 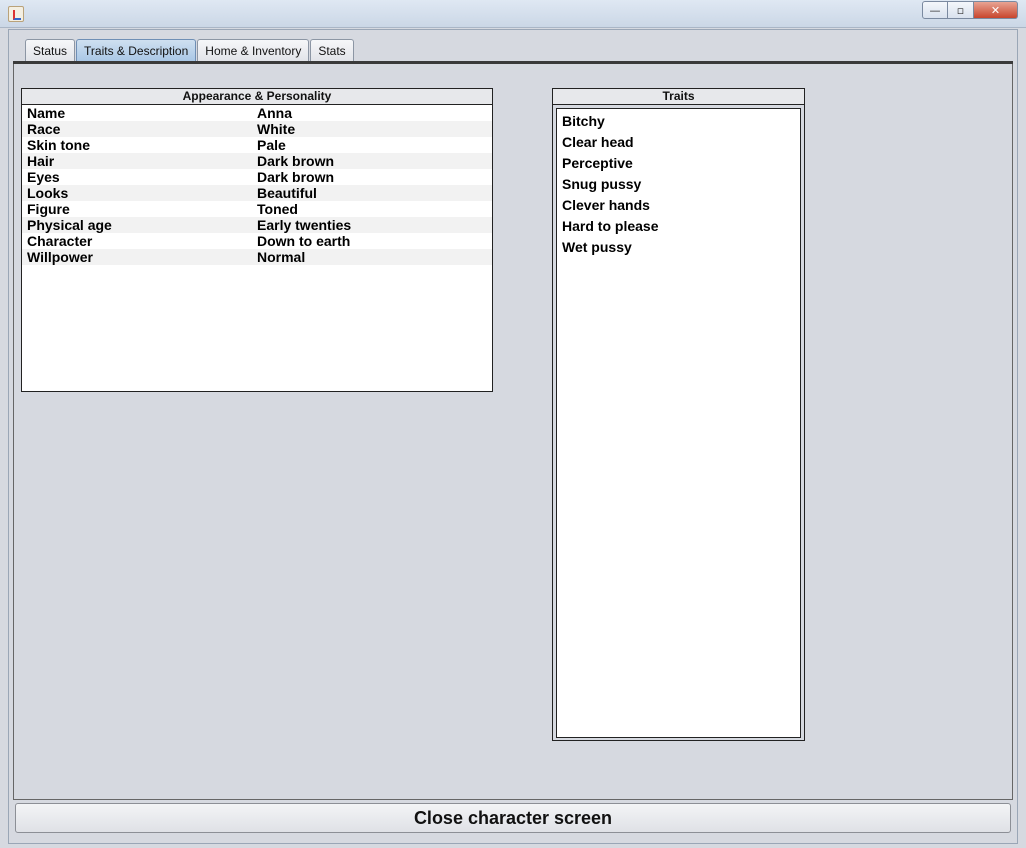 I want to click on row-value: Toned, so click(x=277, y=209).